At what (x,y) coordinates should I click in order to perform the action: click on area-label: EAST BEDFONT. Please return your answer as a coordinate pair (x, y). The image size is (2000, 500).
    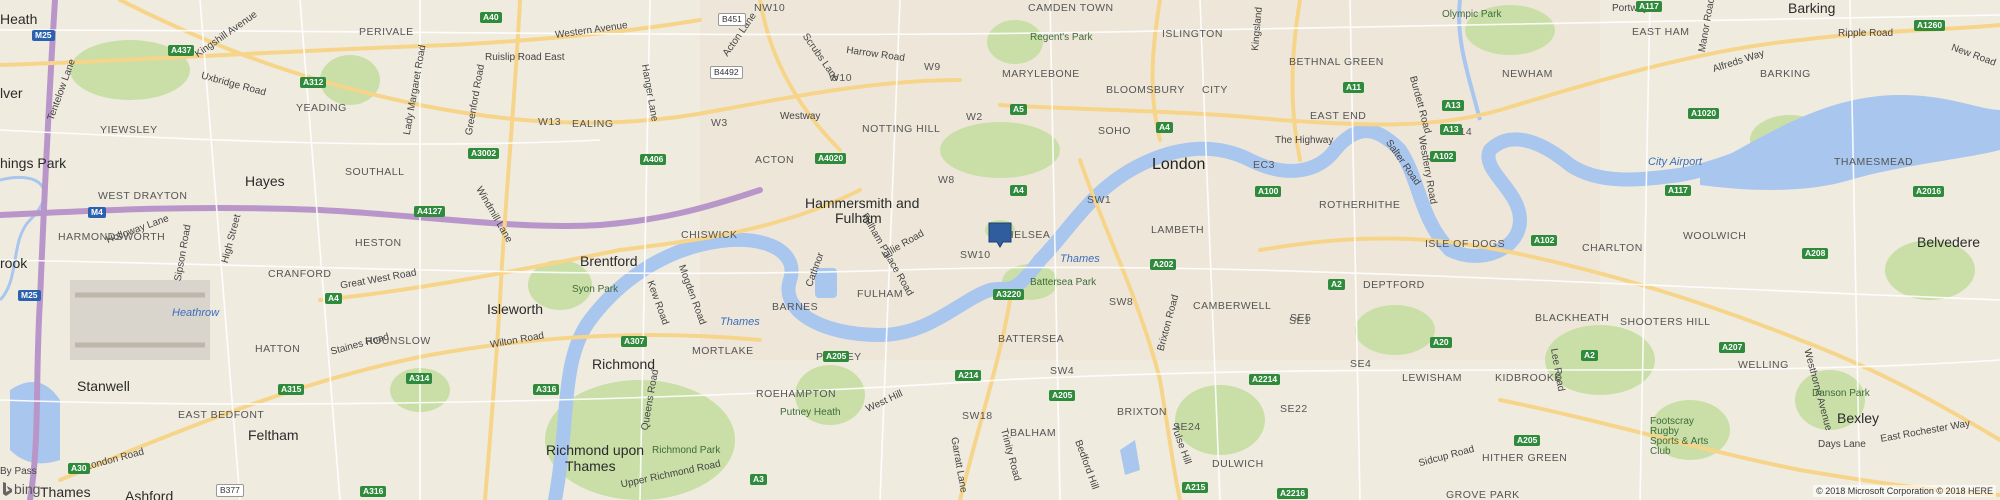
    Looking at the image, I should click on (221, 415).